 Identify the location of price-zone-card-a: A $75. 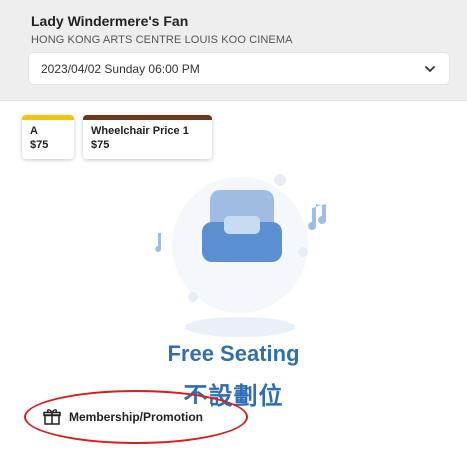
(48, 137).